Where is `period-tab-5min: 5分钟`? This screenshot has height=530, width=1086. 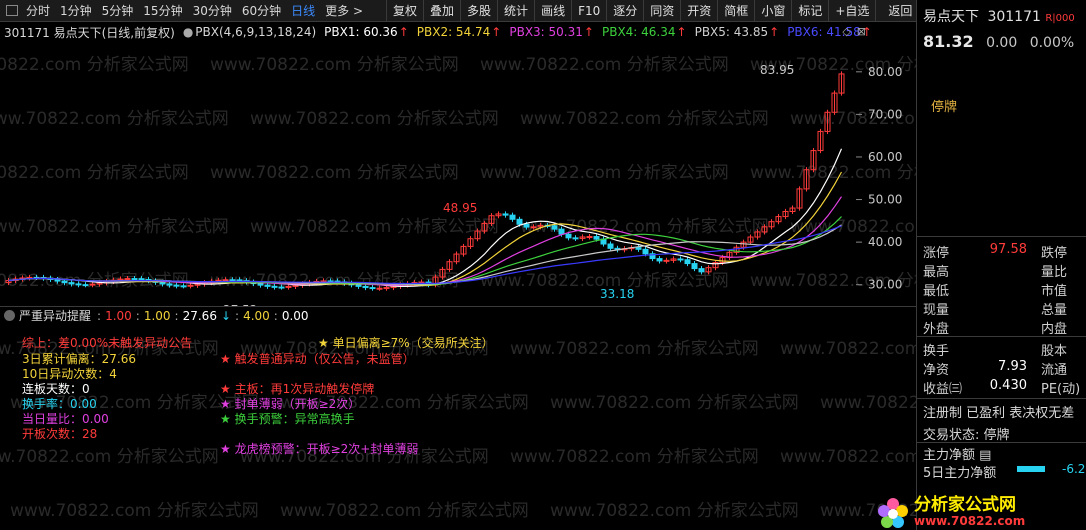
period-tab-5min: 5分钟 is located at coordinates (118, 10).